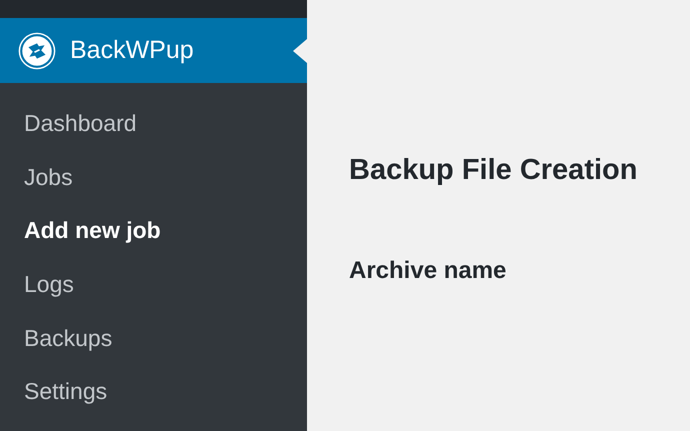 The image size is (690, 431). Describe the element at coordinates (153, 285) in the screenshot. I see `menu-item: Logs` at that location.